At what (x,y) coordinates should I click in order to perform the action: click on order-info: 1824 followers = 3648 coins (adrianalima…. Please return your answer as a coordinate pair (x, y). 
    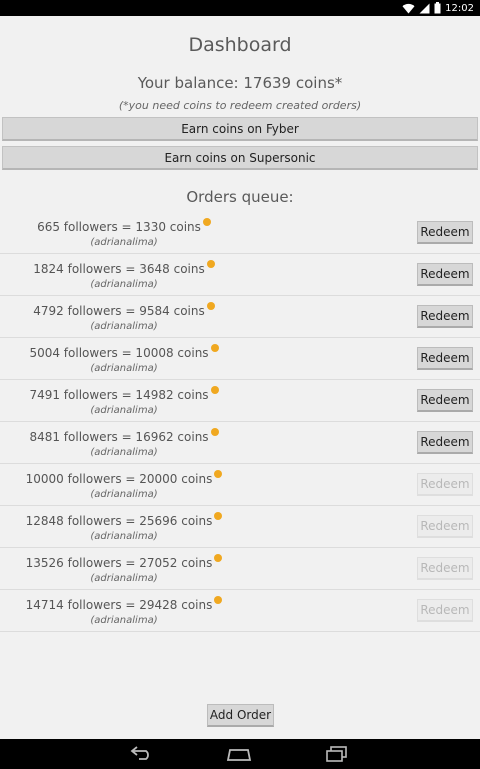
    Looking at the image, I should click on (124, 274).